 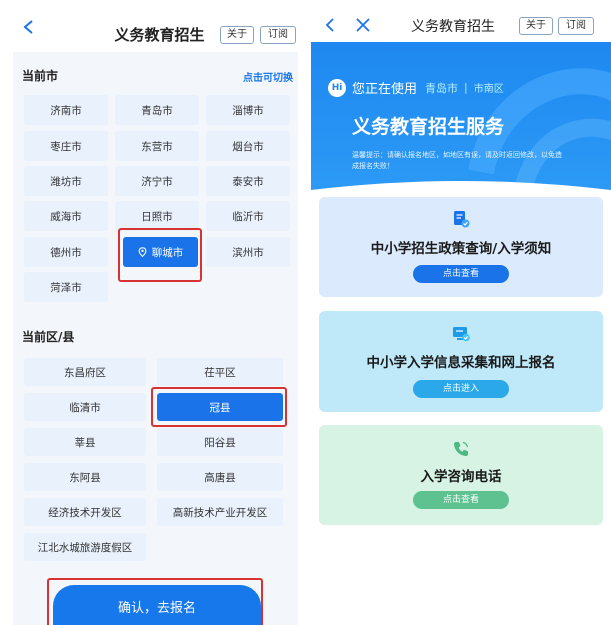 I want to click on confirm-highlight-box, so click(x=155, y=601).